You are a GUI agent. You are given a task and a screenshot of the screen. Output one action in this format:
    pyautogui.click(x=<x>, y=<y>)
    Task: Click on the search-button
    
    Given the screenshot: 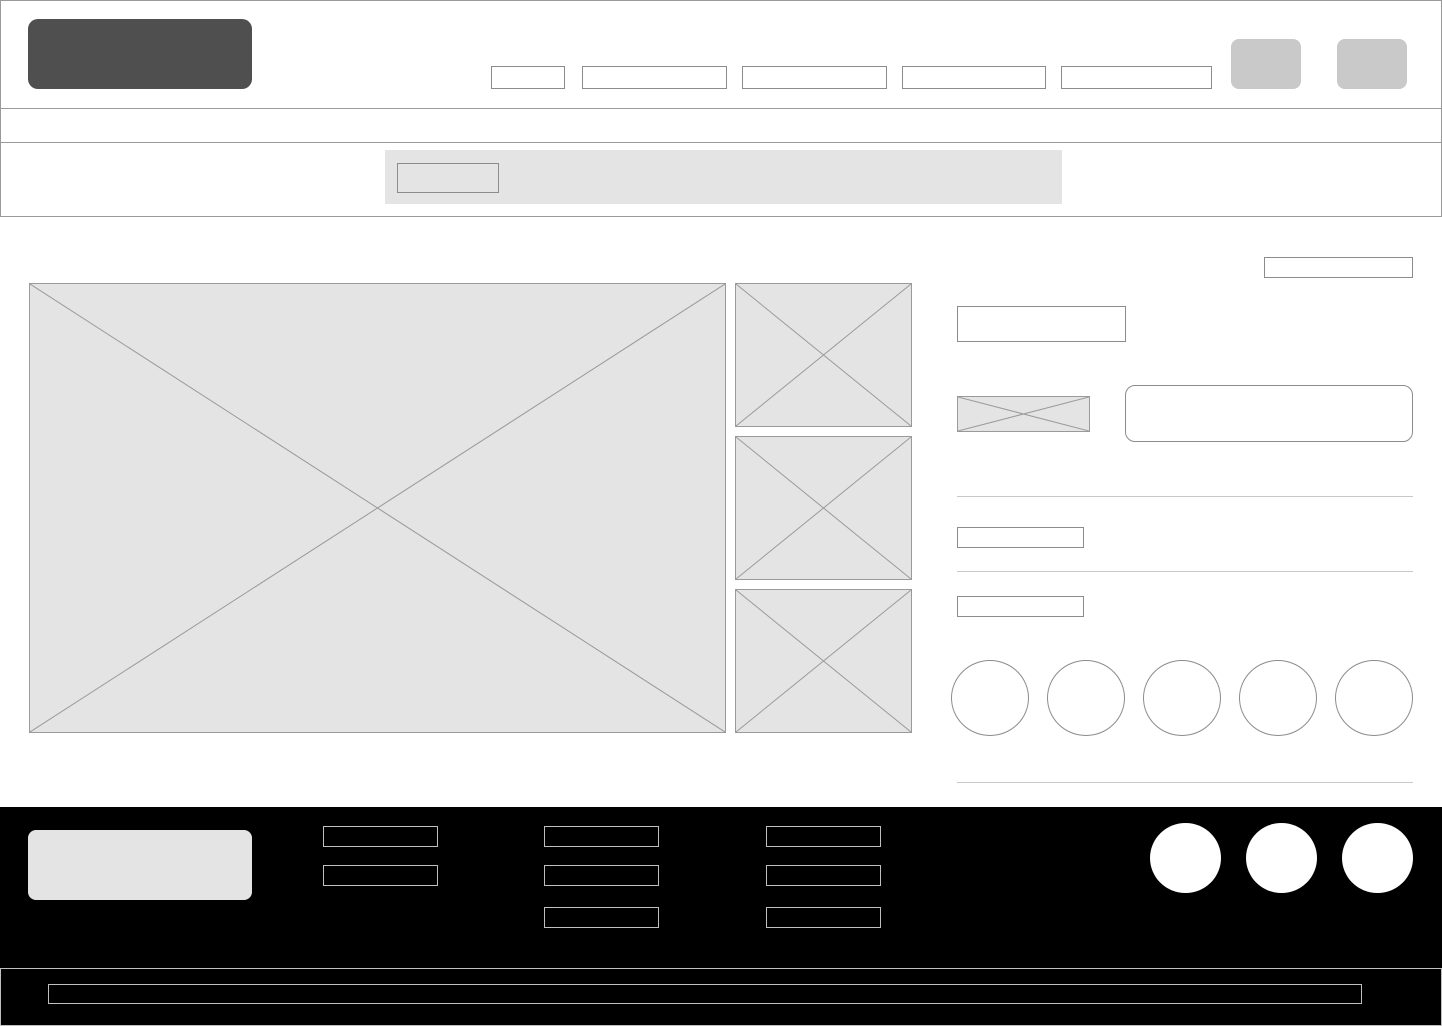 What is the action you would take?
    pyautogui.click(x=448, y=178)
    